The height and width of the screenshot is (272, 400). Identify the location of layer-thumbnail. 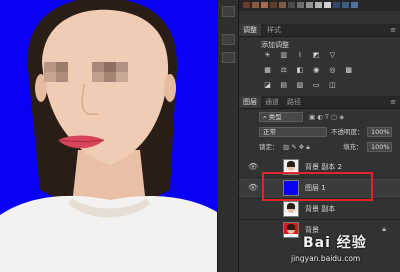
(291, 209).